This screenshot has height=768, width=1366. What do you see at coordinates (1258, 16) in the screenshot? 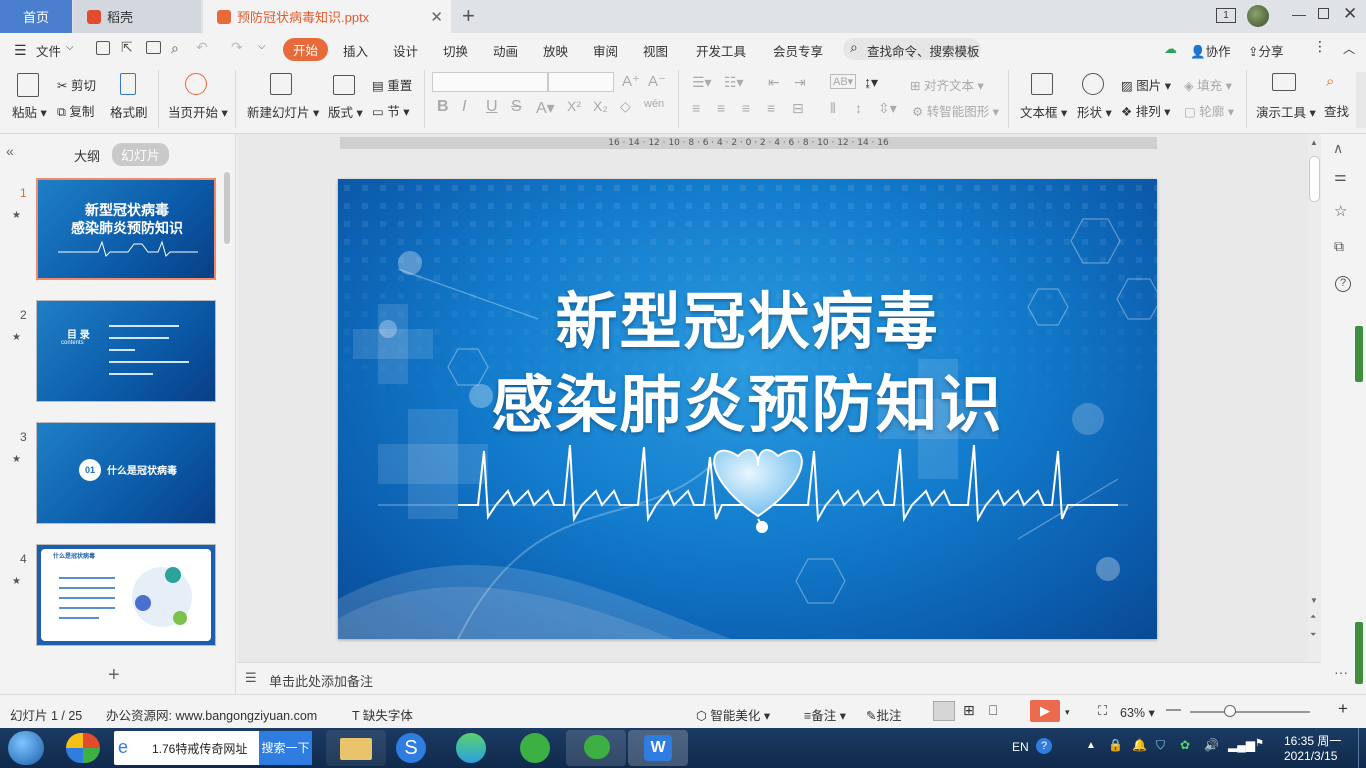
I see `avatar` at bounding box center [1258, 16].